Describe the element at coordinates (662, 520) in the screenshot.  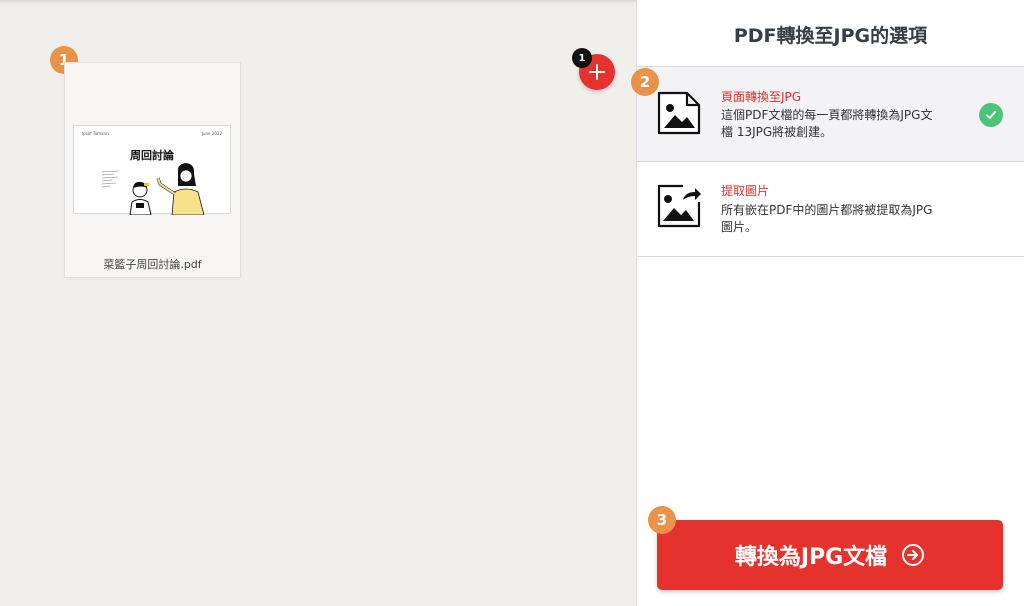
I see `step-badge-3: 3` at that location.